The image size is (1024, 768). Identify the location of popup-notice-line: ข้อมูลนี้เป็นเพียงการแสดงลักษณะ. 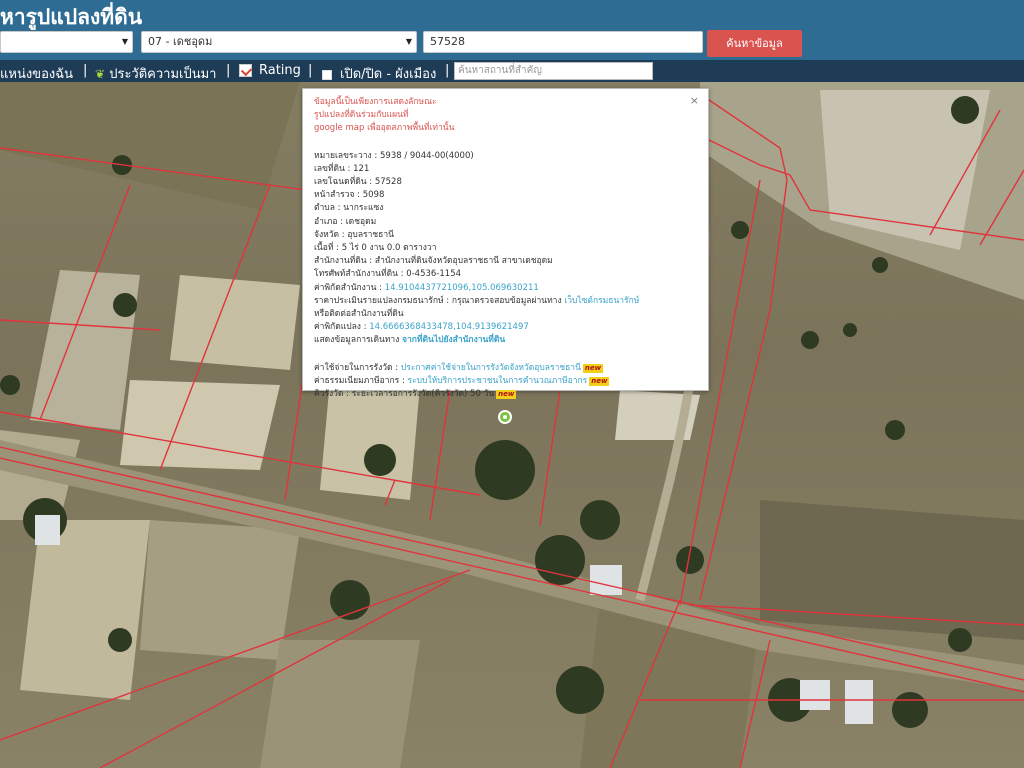
(375, 102).